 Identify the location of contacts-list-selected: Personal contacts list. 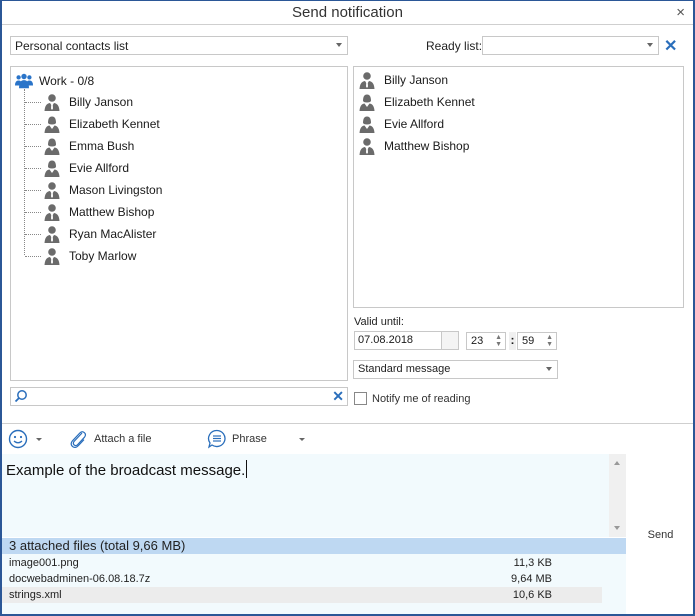
(72, 46).